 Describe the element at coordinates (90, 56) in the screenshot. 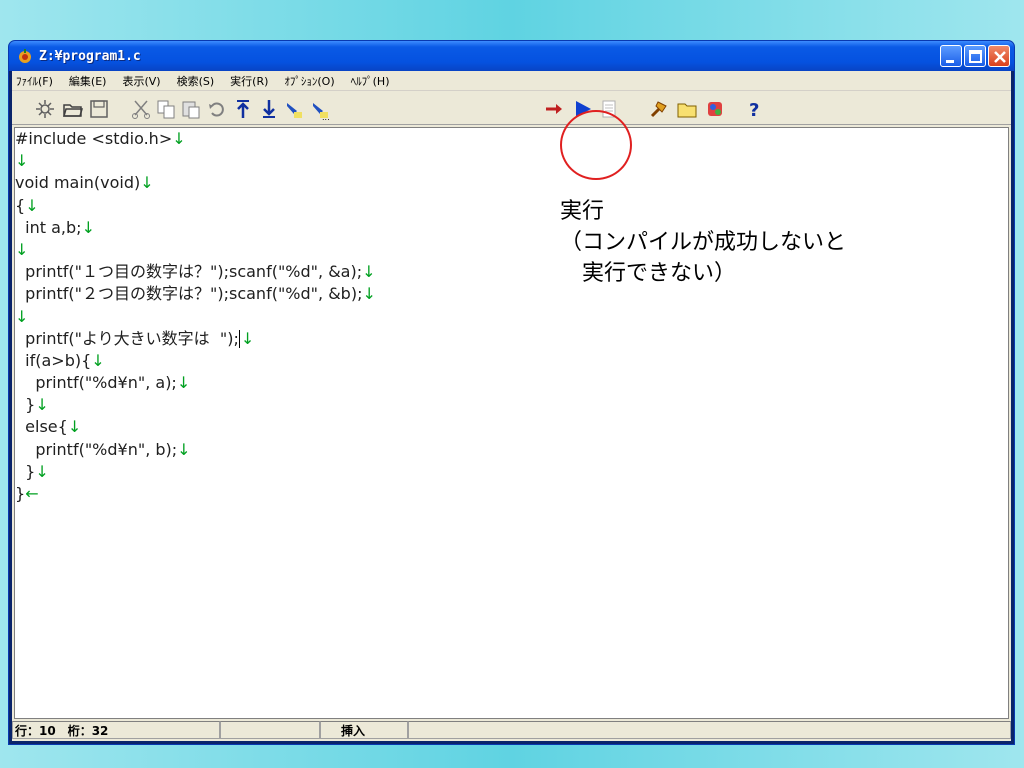

I see `window-title: Z:¥program1.c` at that location.